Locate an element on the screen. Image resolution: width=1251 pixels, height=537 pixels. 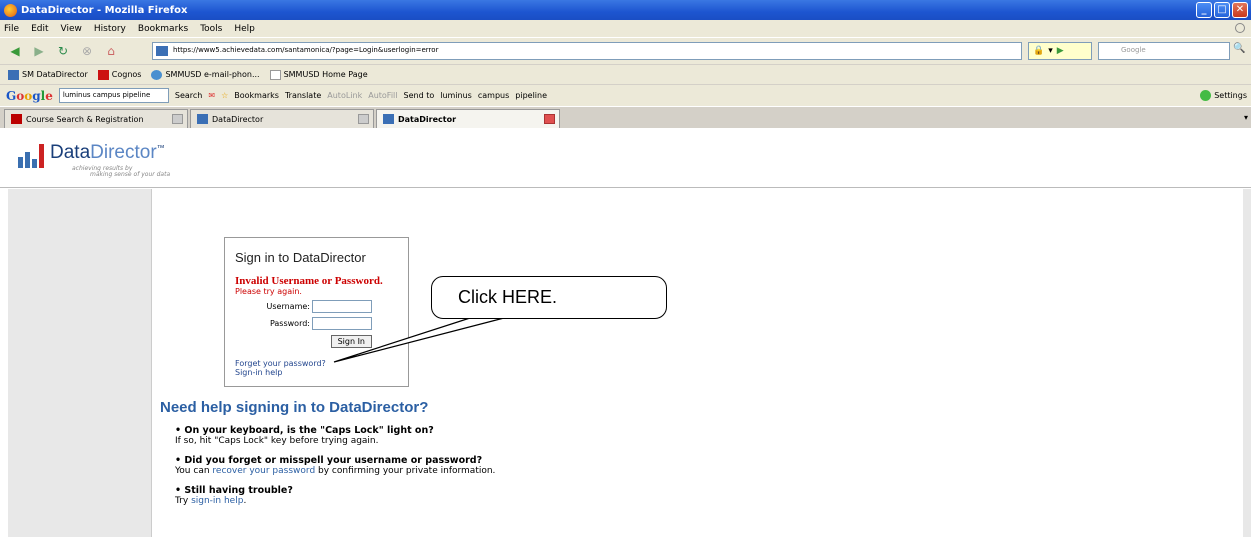
tab-list-icon: ▾ is located at coordinates (1246, 117).